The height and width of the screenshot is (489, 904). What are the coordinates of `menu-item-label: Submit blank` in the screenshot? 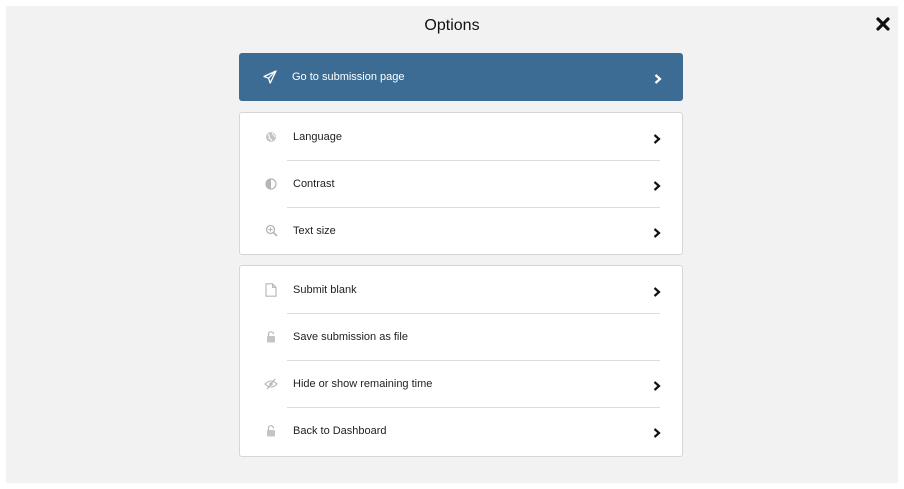 It's located at (325, 289).